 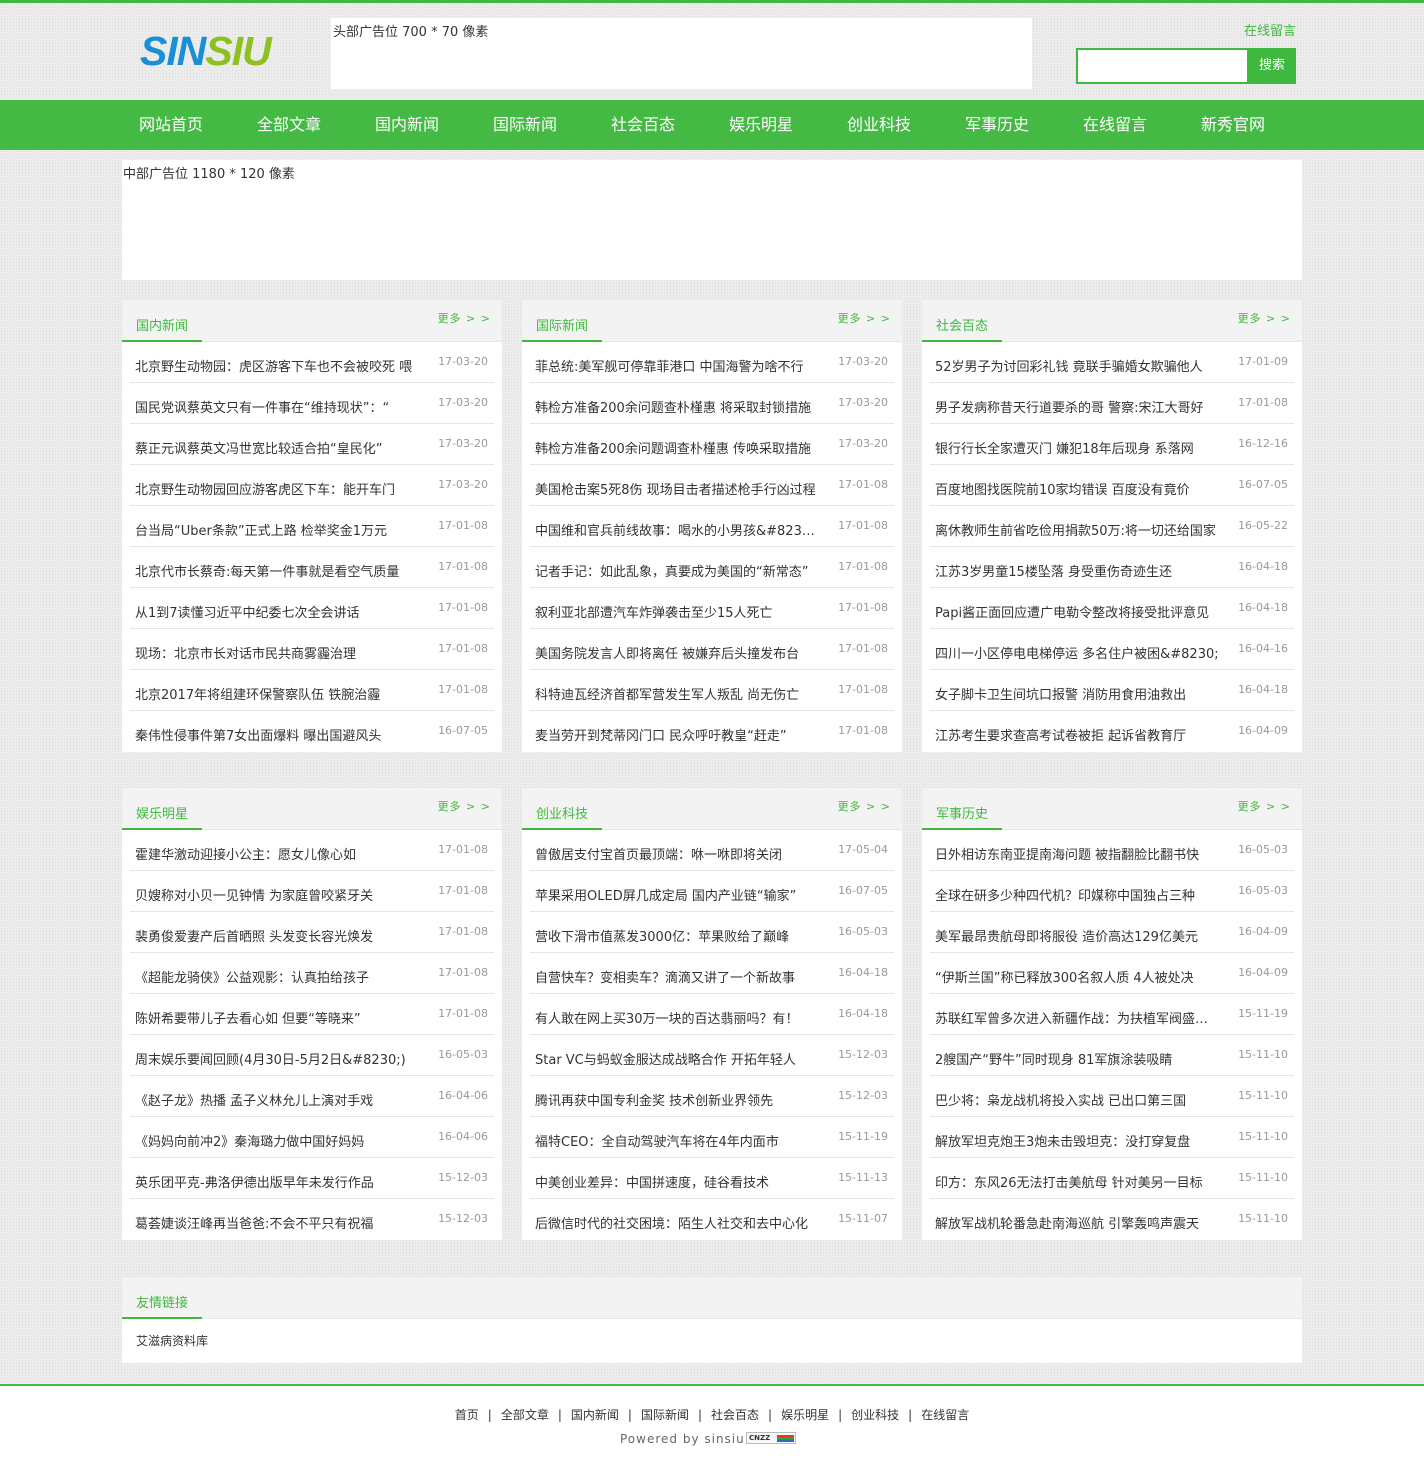 I want to click on news-item: 银行行长全家遭灭门 嫌犯18年后现身 系落网 16-12-16, so click(x=1112, y=444).